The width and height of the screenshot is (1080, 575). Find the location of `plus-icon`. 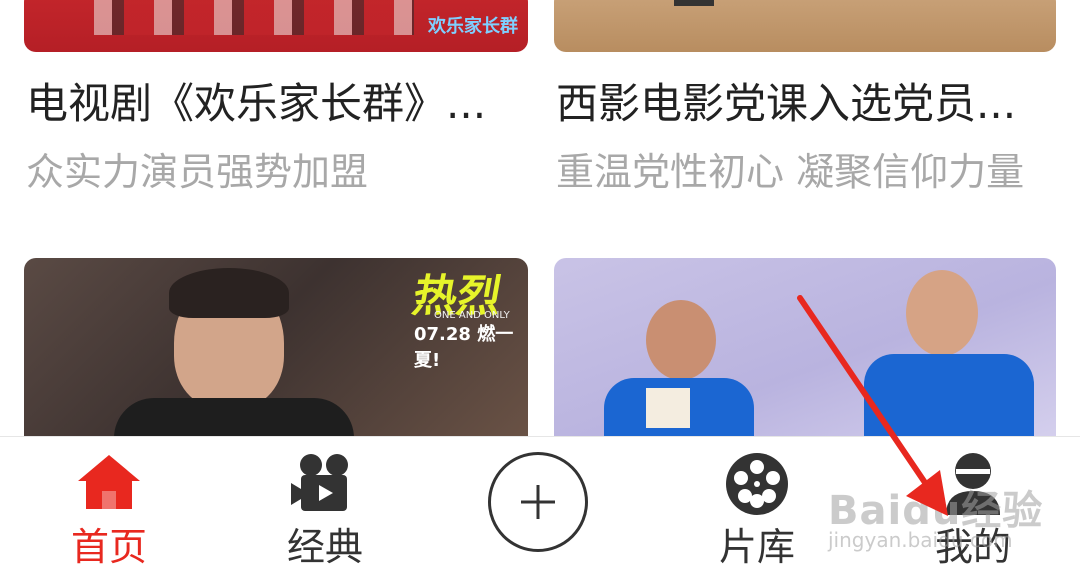

plus-icon is located at coordinates (538, 502).